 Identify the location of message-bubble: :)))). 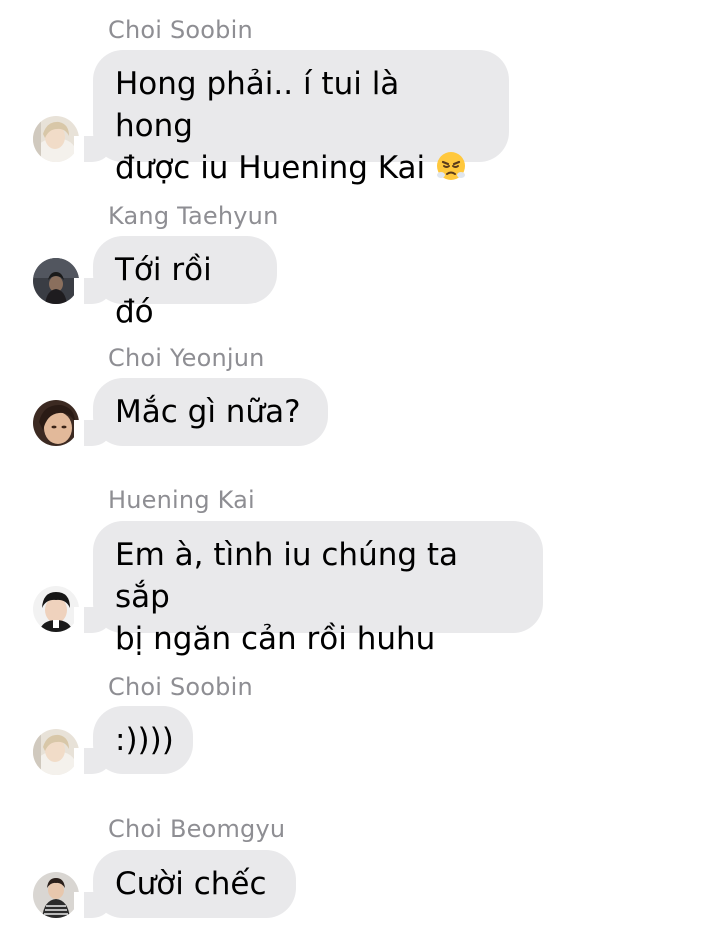
(133, 740).